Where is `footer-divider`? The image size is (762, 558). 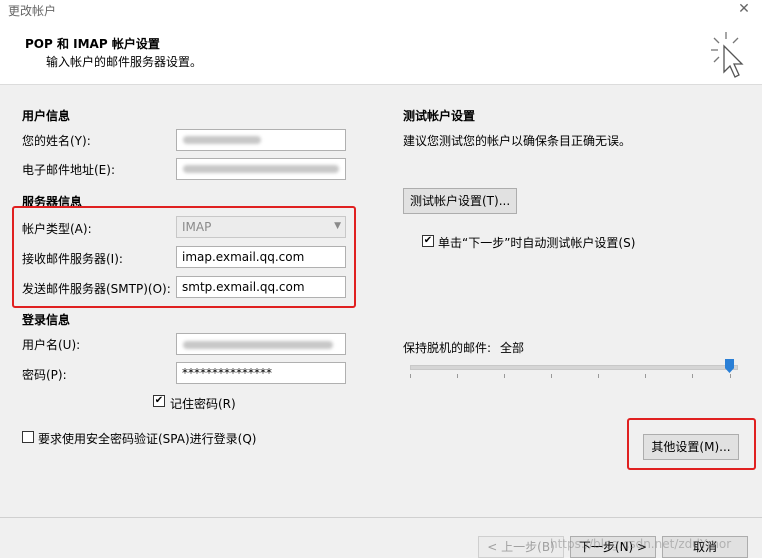
footer-divider is located at coordinates (381, 517).